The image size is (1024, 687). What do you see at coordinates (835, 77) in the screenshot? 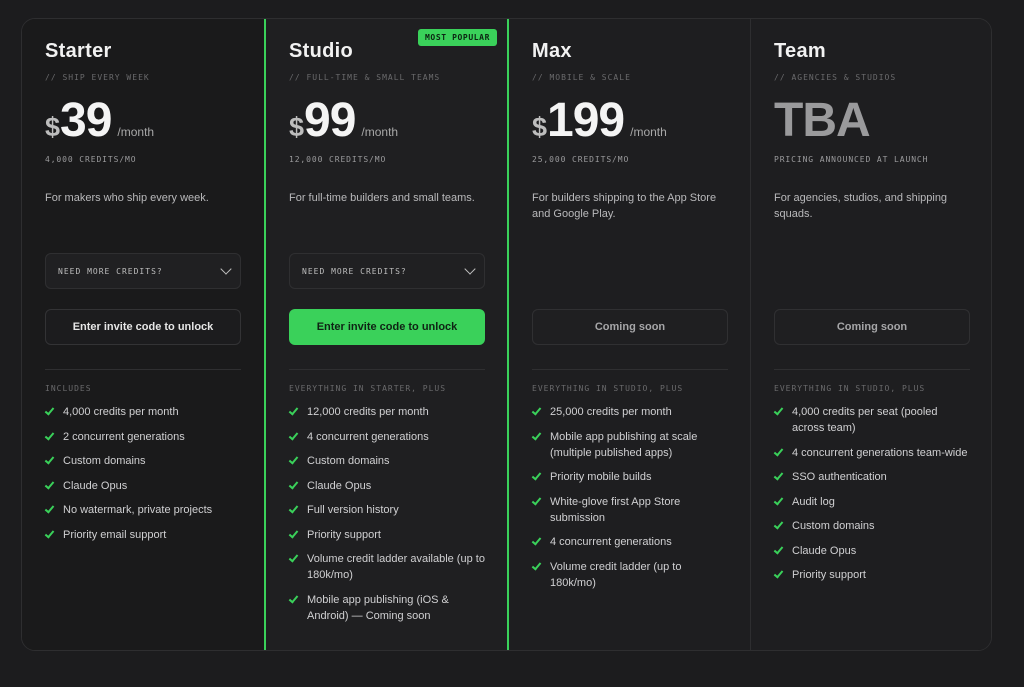
I see `plan-tagline: // AGENCIES & STUDIOS` at bounding box center [835, 77].